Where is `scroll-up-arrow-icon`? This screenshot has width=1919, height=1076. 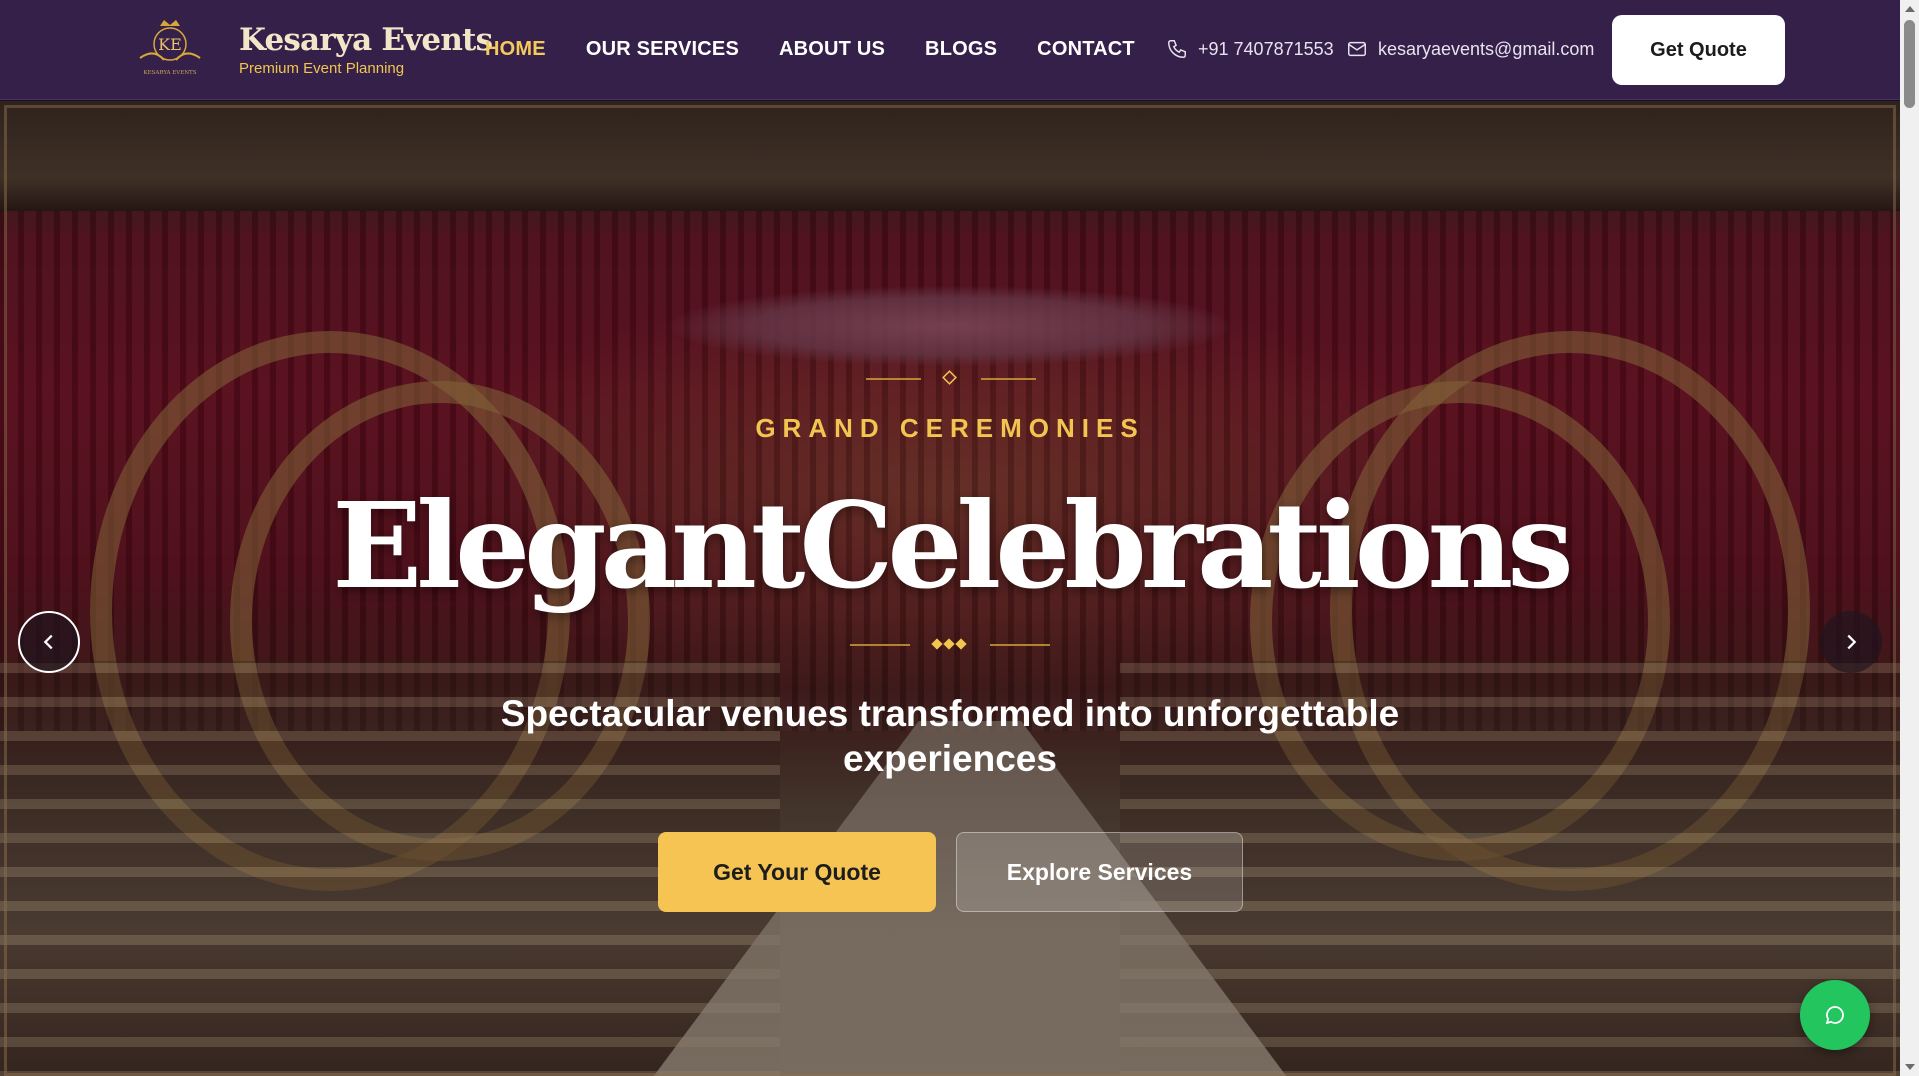
scroll-up-arrow-icon is located at coordinates (1910, 9).